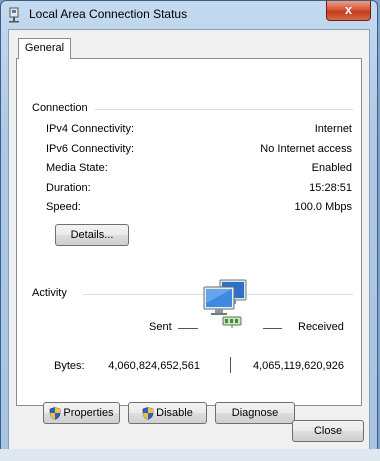 The height and width of the screenshot is (461, 380). What do you see at coordinates (160, 327) in the screenshot?
I see `sent-label: Sent` at bounding box center [160, 327].